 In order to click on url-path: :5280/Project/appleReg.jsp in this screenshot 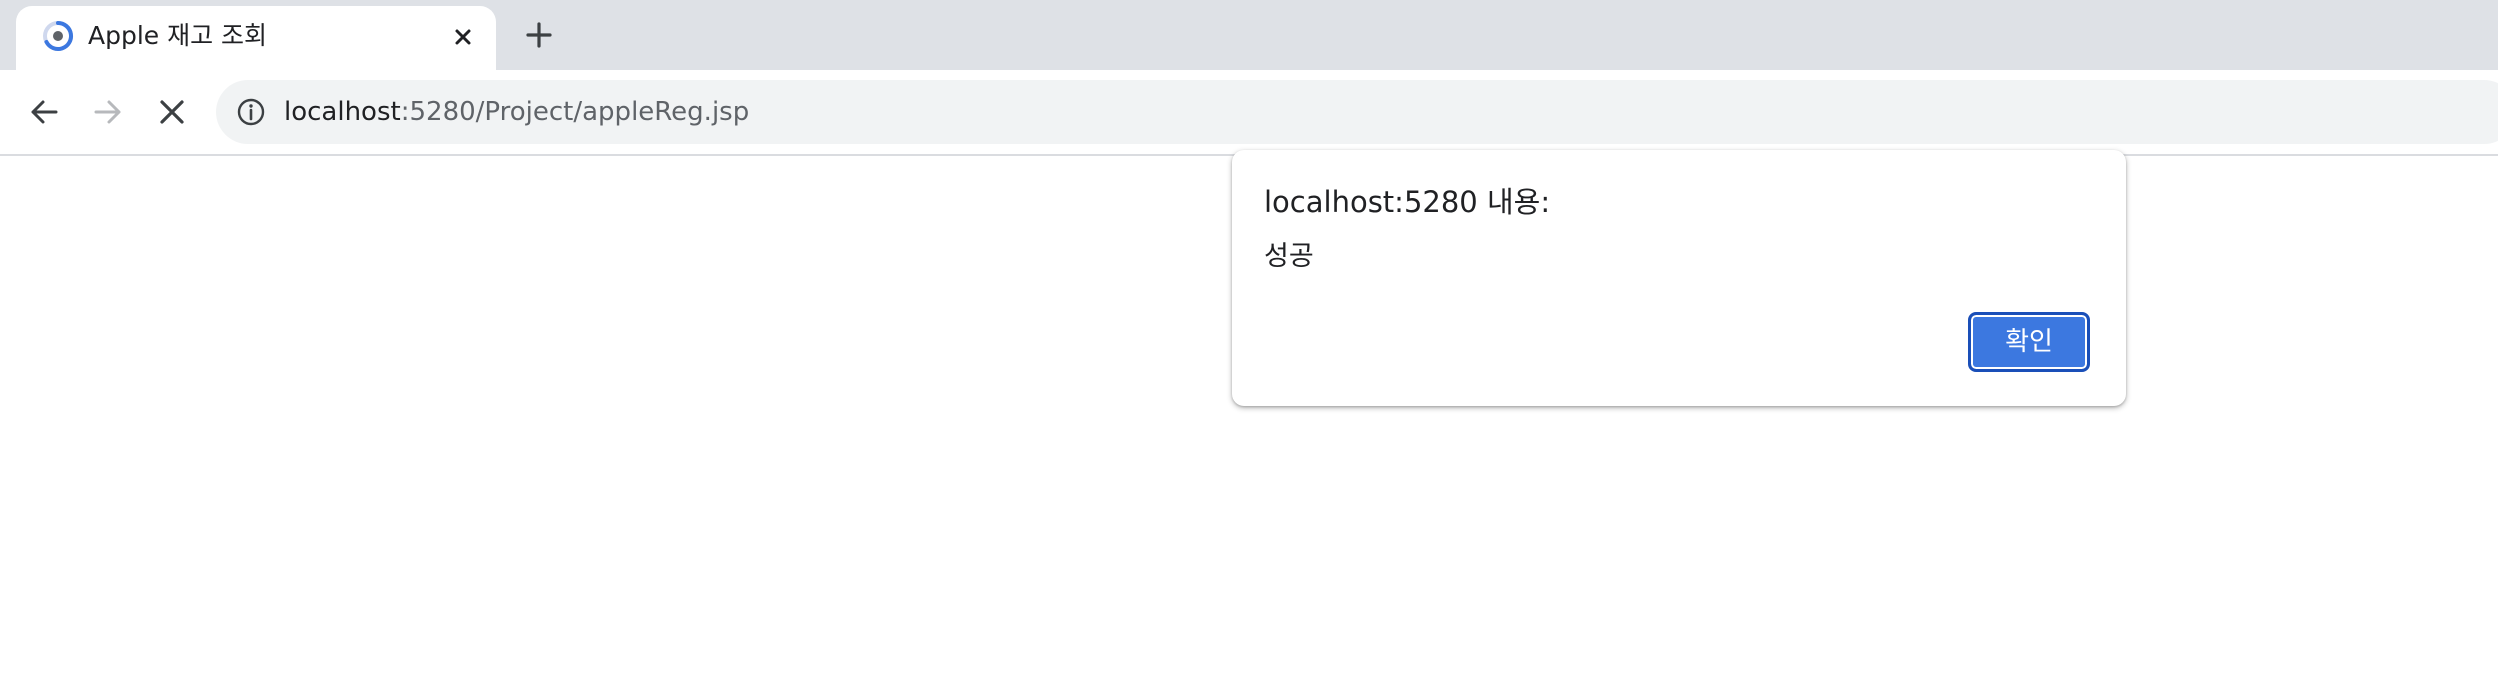, I will do `click(575, 112)`.